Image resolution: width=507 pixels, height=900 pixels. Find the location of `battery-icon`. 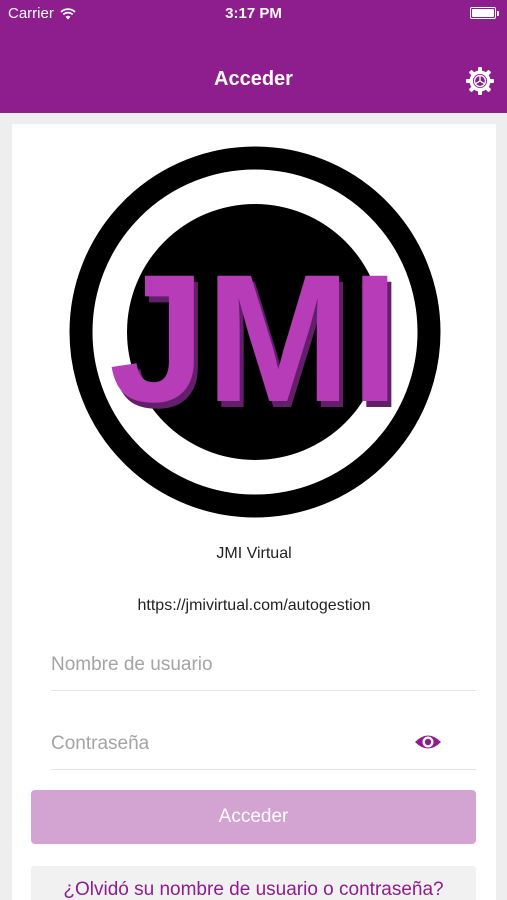

battery-icon is located at coordinates (484, 13).